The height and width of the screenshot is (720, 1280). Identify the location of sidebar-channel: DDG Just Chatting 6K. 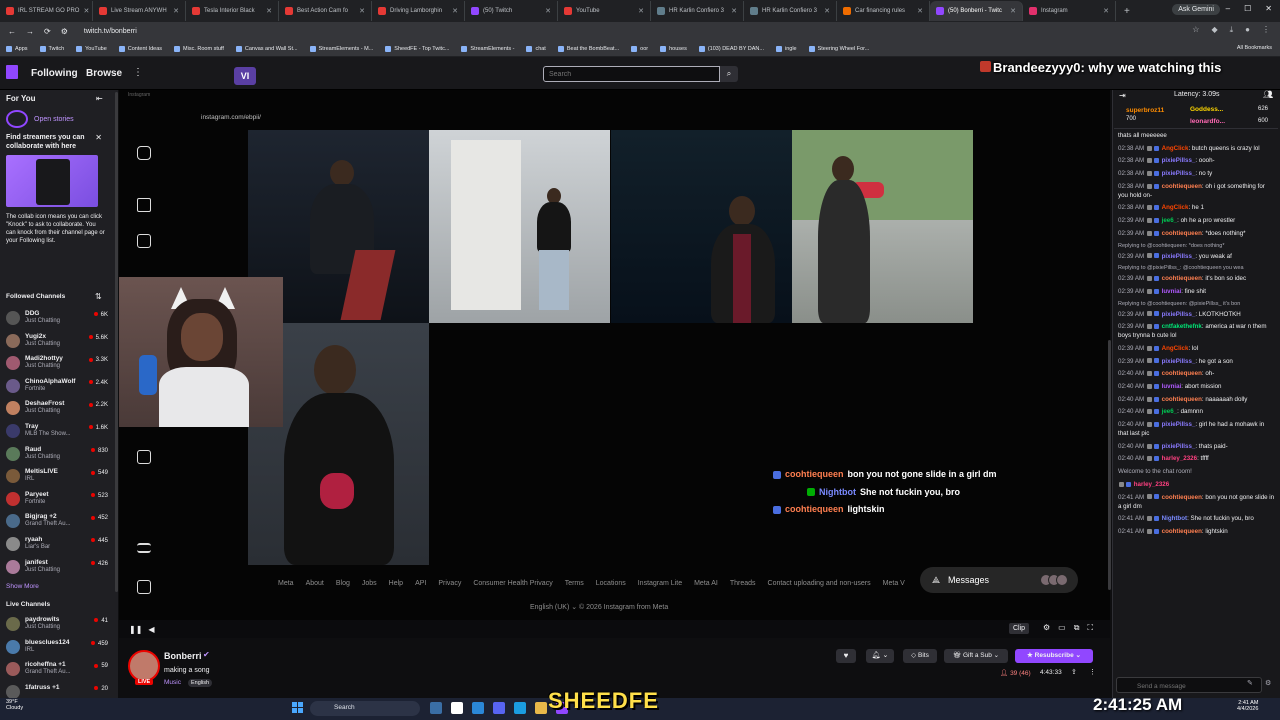
(57, 321).